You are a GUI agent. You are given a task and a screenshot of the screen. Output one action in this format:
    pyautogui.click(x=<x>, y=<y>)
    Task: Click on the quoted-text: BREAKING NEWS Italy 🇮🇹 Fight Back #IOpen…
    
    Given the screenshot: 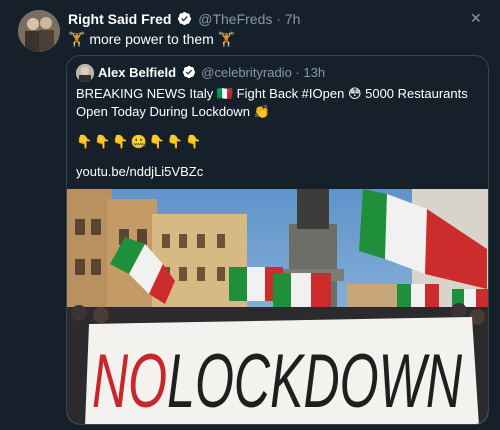 What is the action you would take?
    pyautogui.click(x=278, y=103)
    